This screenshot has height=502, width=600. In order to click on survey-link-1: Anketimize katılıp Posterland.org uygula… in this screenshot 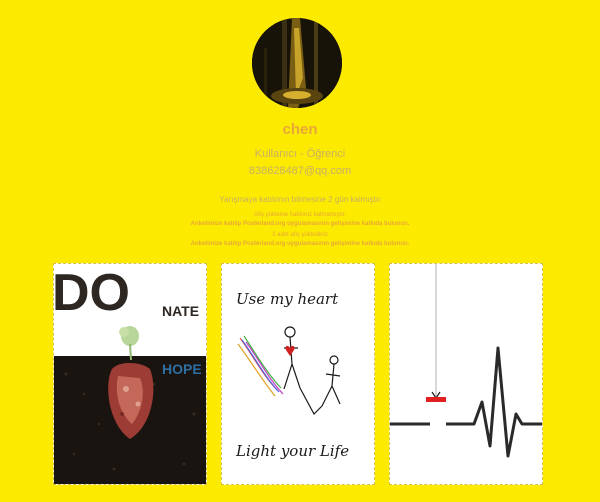, I will do `click(300, 224)`.